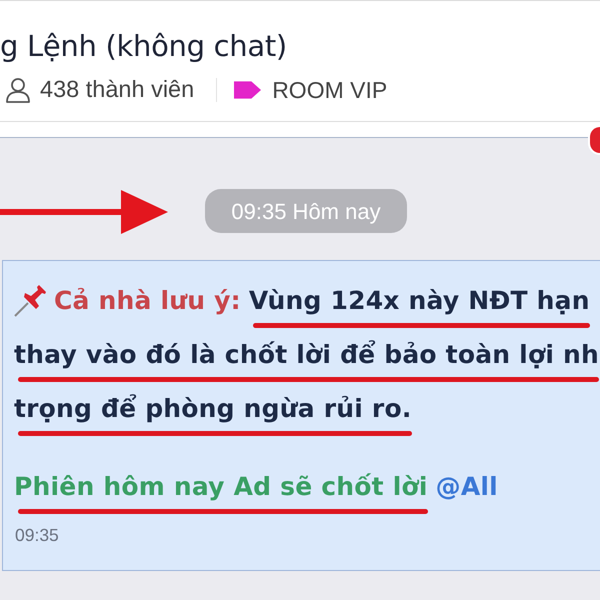 This screenshot has width=600, height=600. What do you see at coordinates (31, 301) in the screenshot?
I see `pushpin-icon` at bounding box center [31, 301].